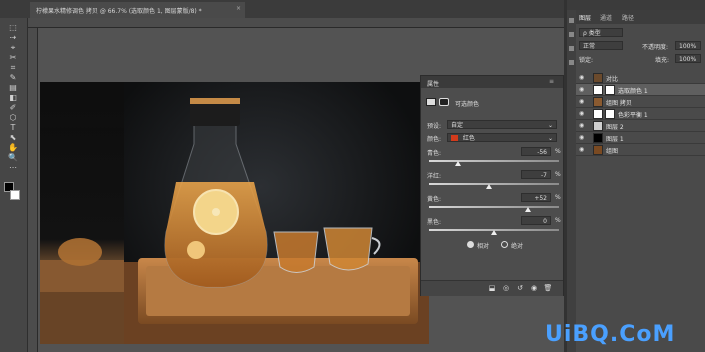  What do you see at coordinates (640, 150) in the screenshot?
I see `layer-row: ◉ 组图` at bounding box center [640, 150].